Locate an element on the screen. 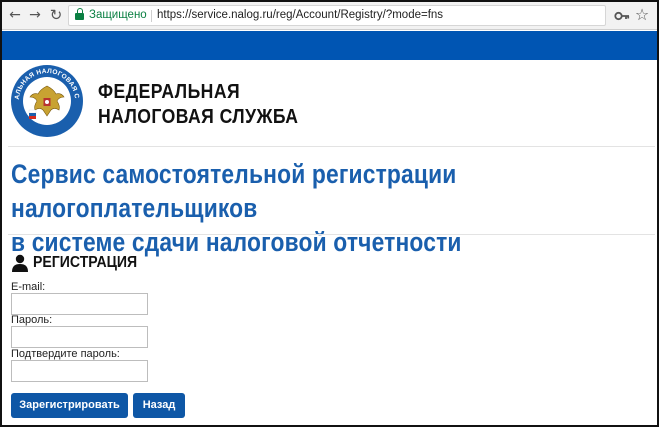  address-divider is located at coordinates (151, 16).